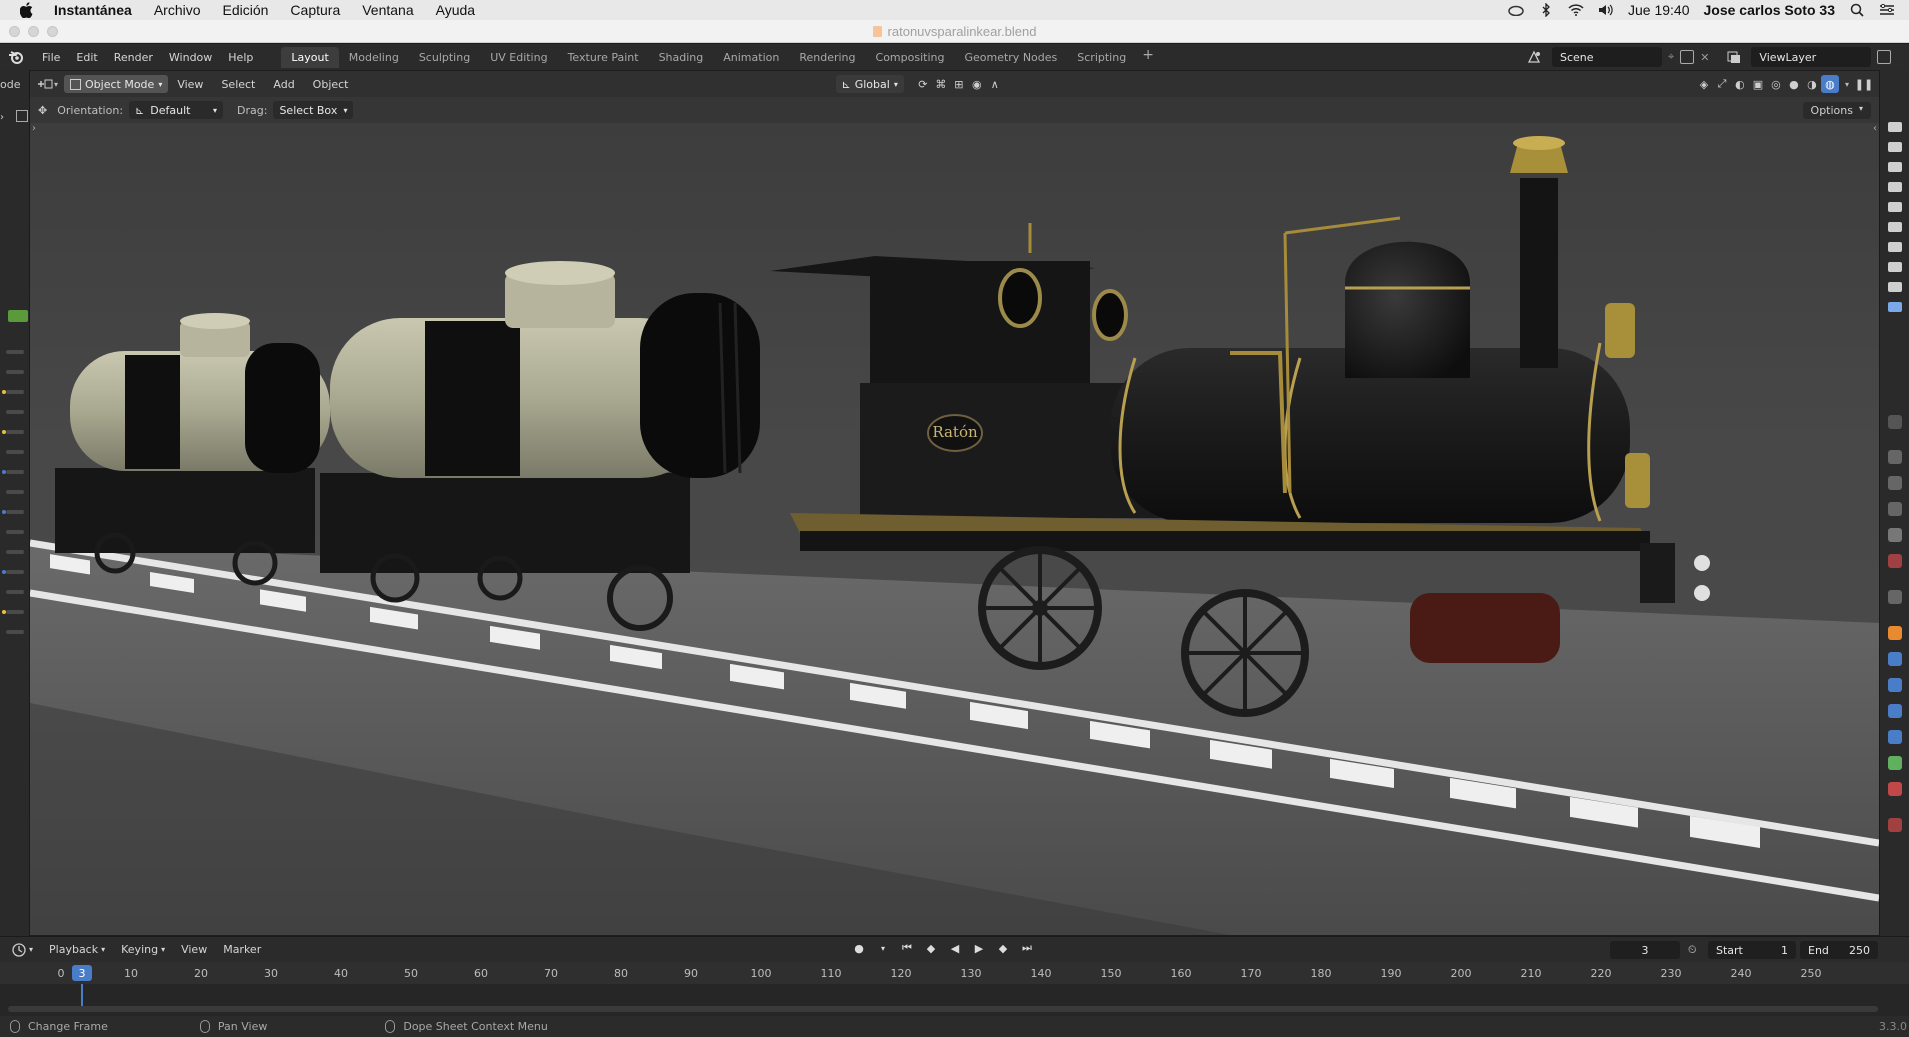 The width and height of the screenshot is (1909, 1037). Describe the element at coordinates (1836, 110) in the screenshot. I see `options-dropdown: Options ▾` at that location.